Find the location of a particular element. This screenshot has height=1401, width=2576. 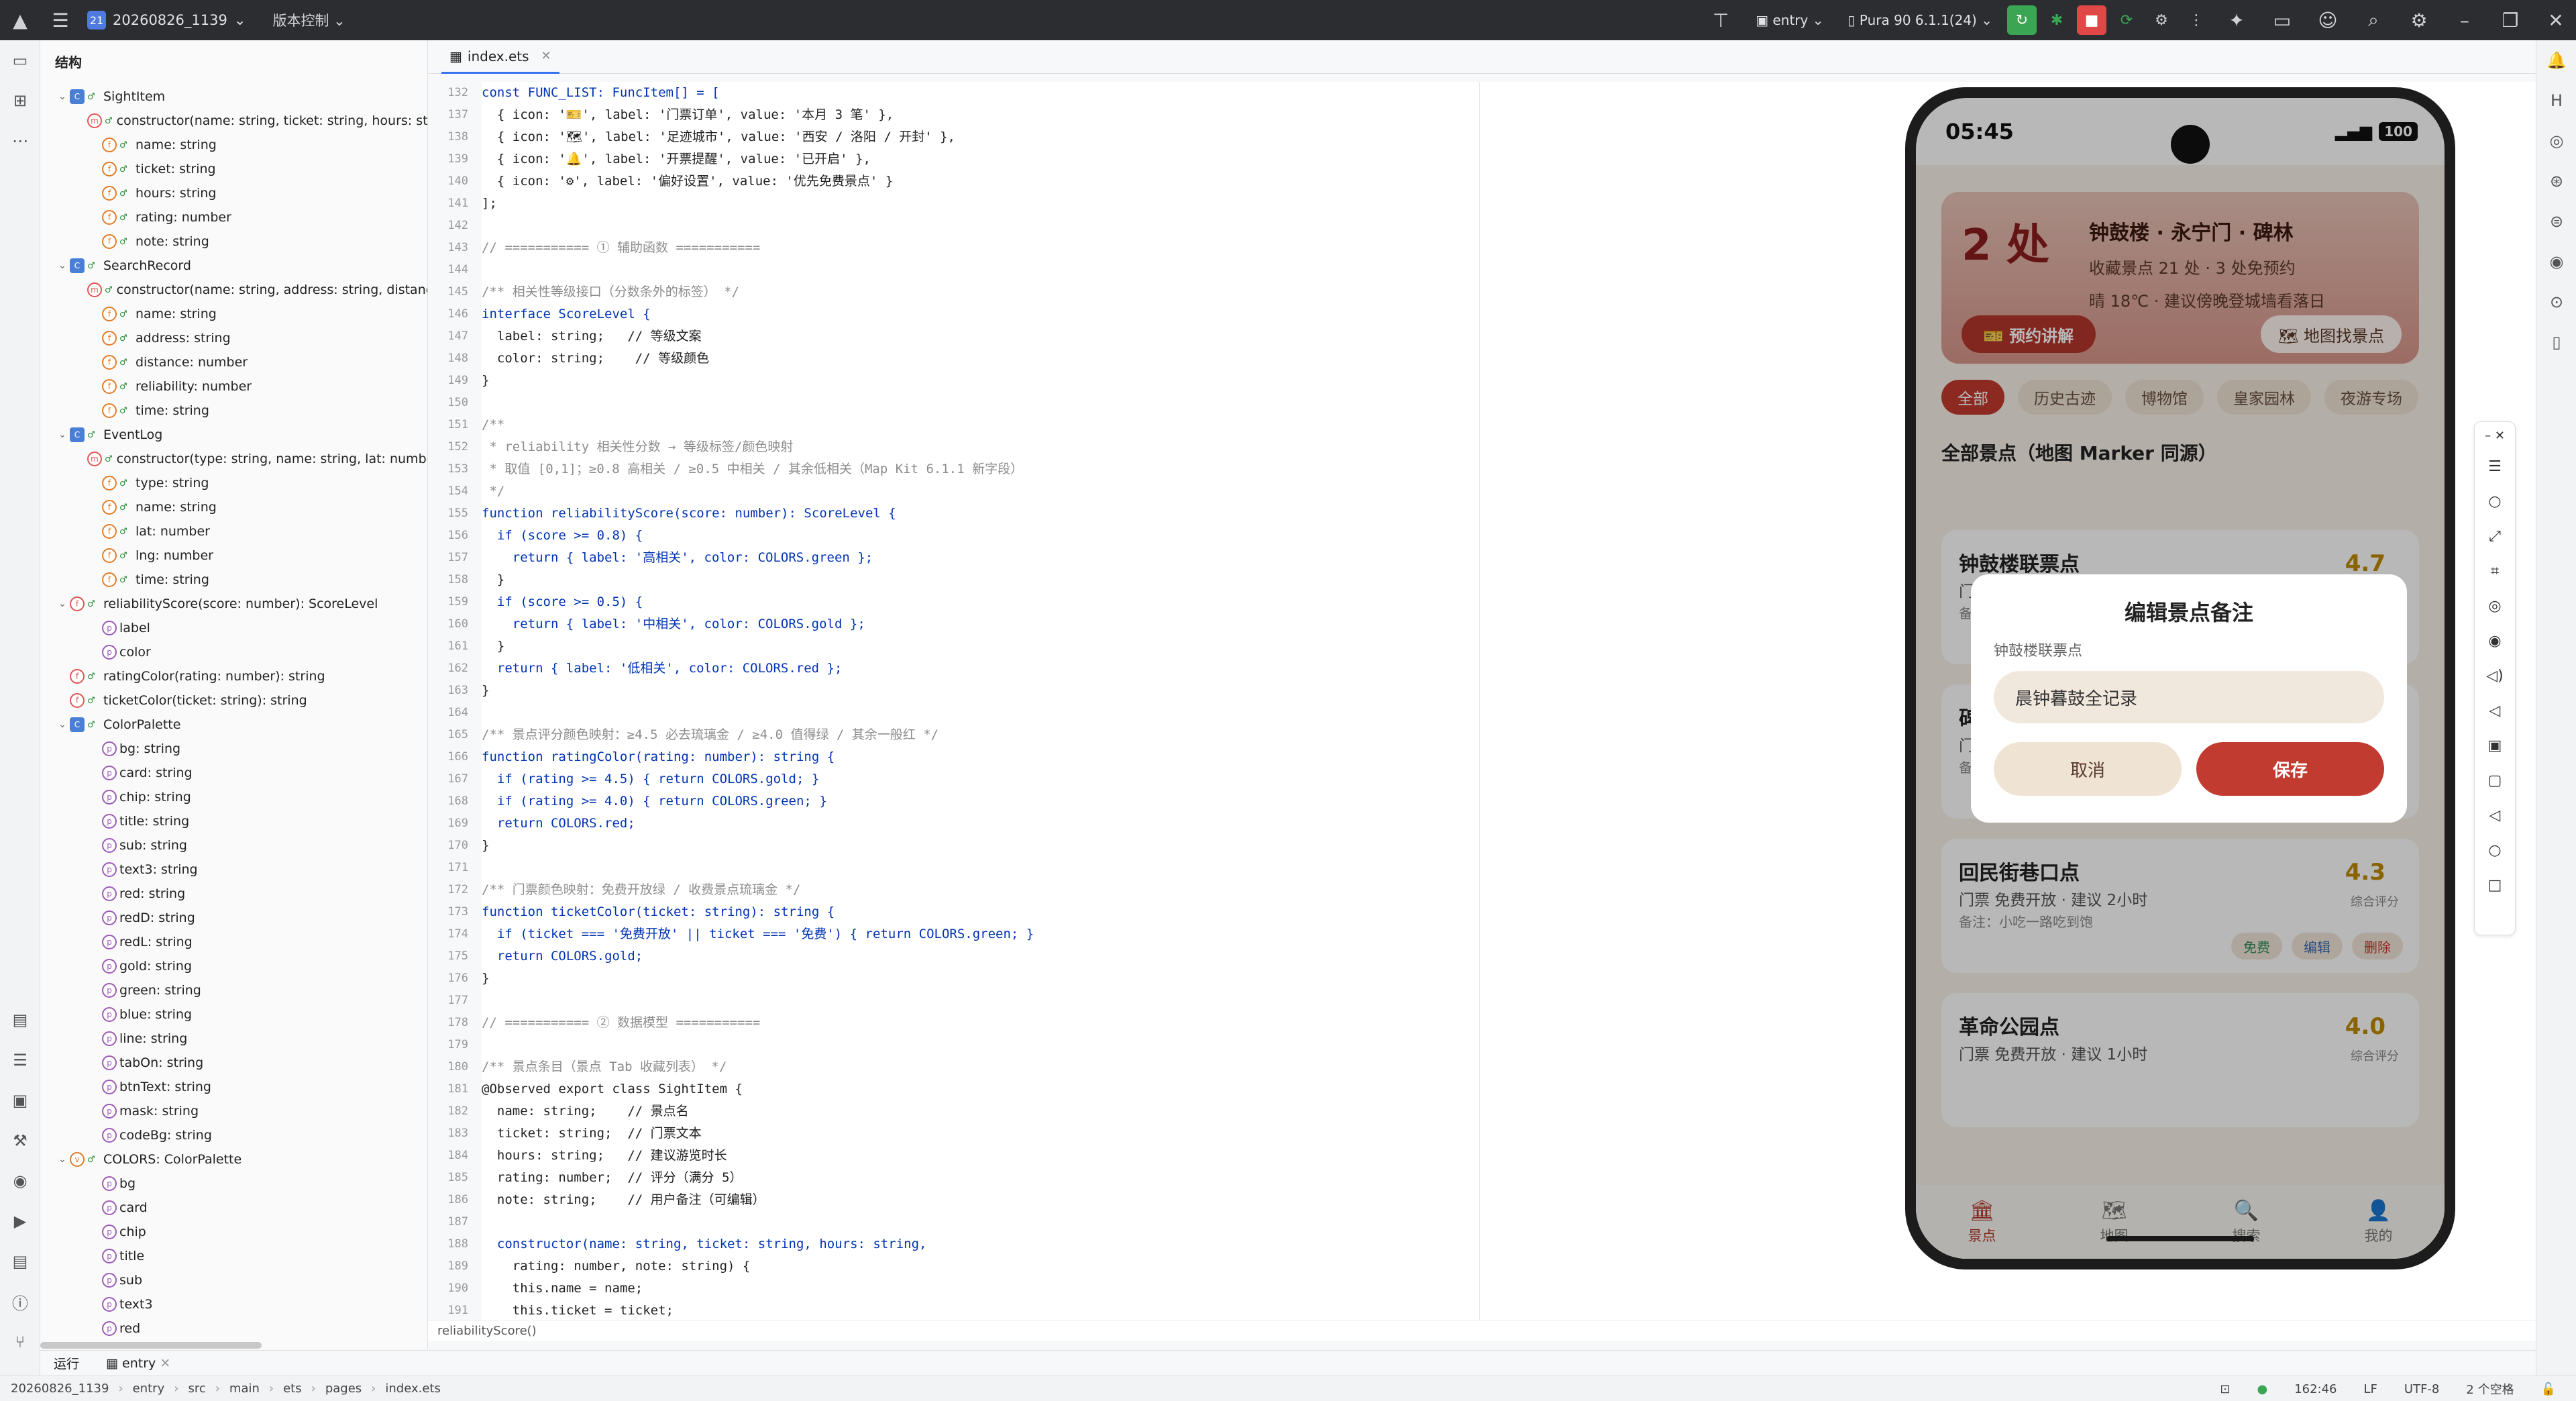

build-output-icon: ⚒ is located at coordinates (20, 1141).